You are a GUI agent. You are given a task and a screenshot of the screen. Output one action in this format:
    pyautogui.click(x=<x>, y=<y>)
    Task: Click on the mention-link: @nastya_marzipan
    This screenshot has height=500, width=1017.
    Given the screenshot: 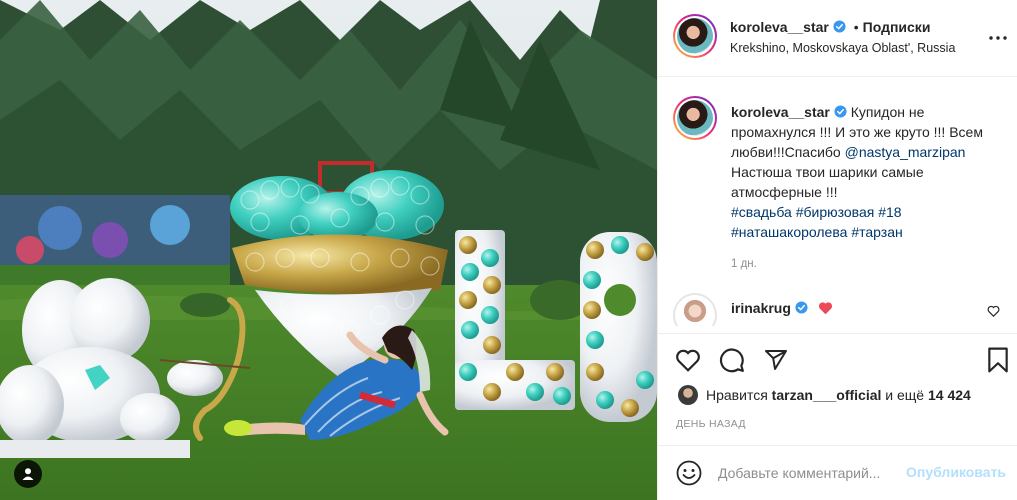 What is the action you would take?
    pyautogui.click(x=905, y=152)
    